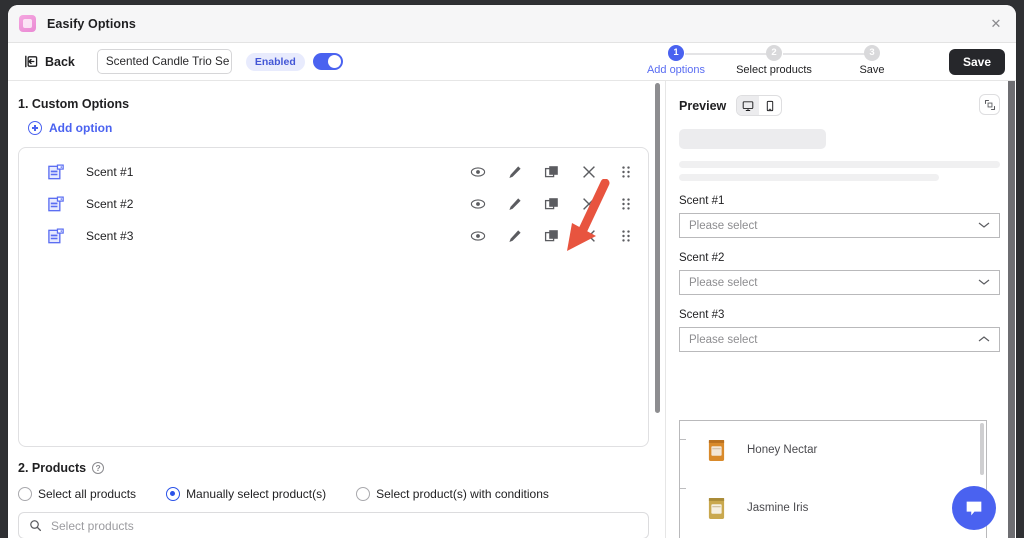 The width and height of the screenshot is (1024, 538). Describe the element at coordinates (748, 105) in the screenshot. I see `monitor-icon` at that location.